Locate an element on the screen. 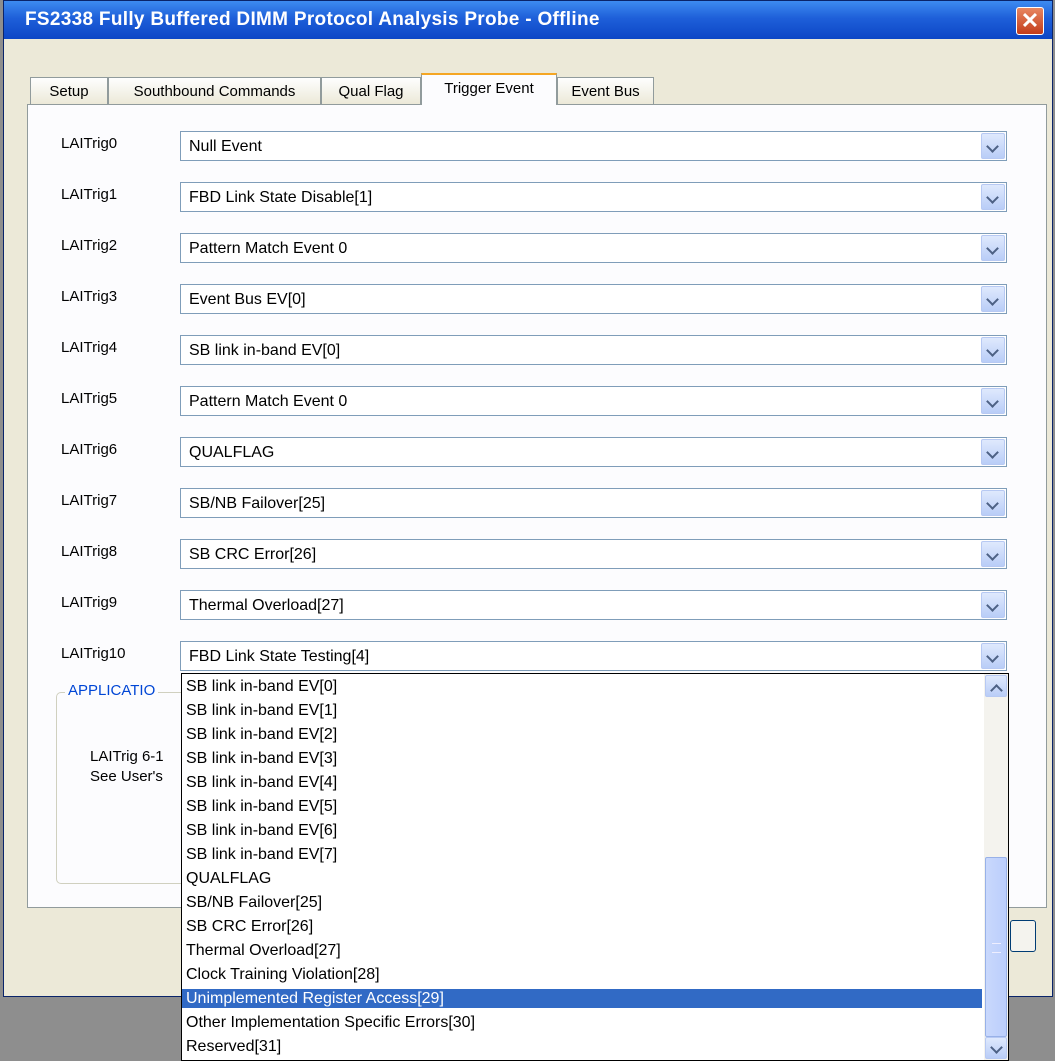 This screenshot has height=1061, width=1055. grip-icon is located at coordinates (996, 948).